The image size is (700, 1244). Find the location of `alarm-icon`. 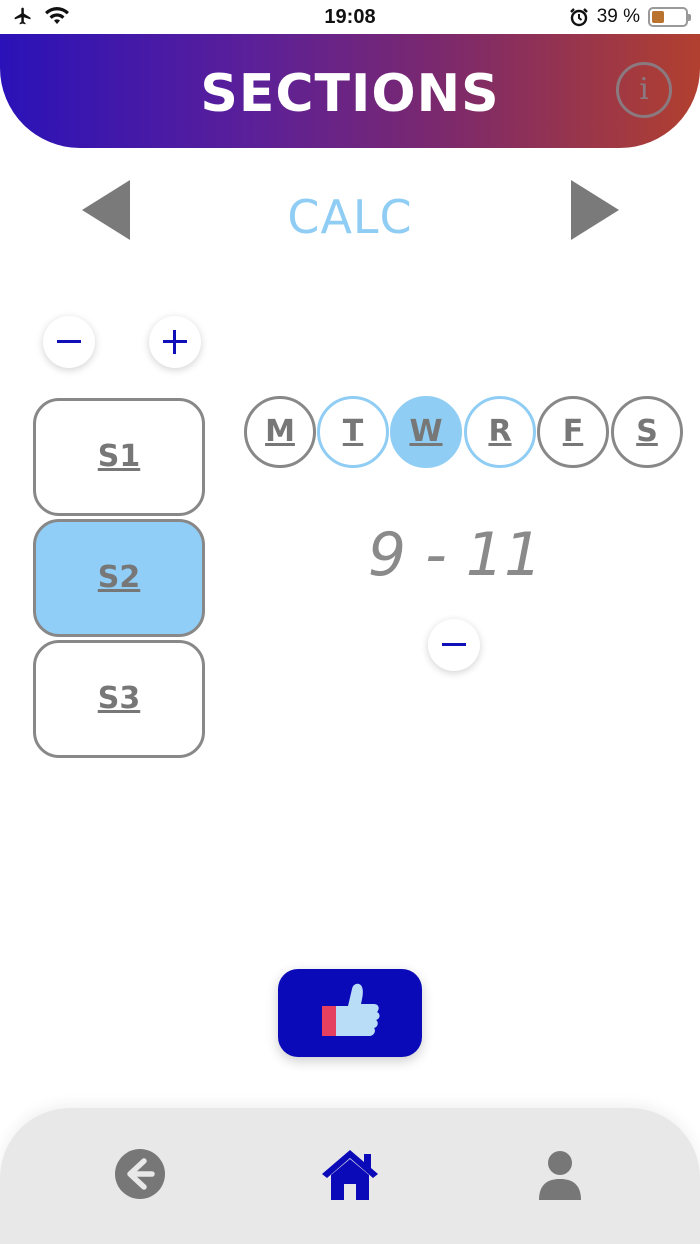

alarm-icon is located at coordinates (578, 17).